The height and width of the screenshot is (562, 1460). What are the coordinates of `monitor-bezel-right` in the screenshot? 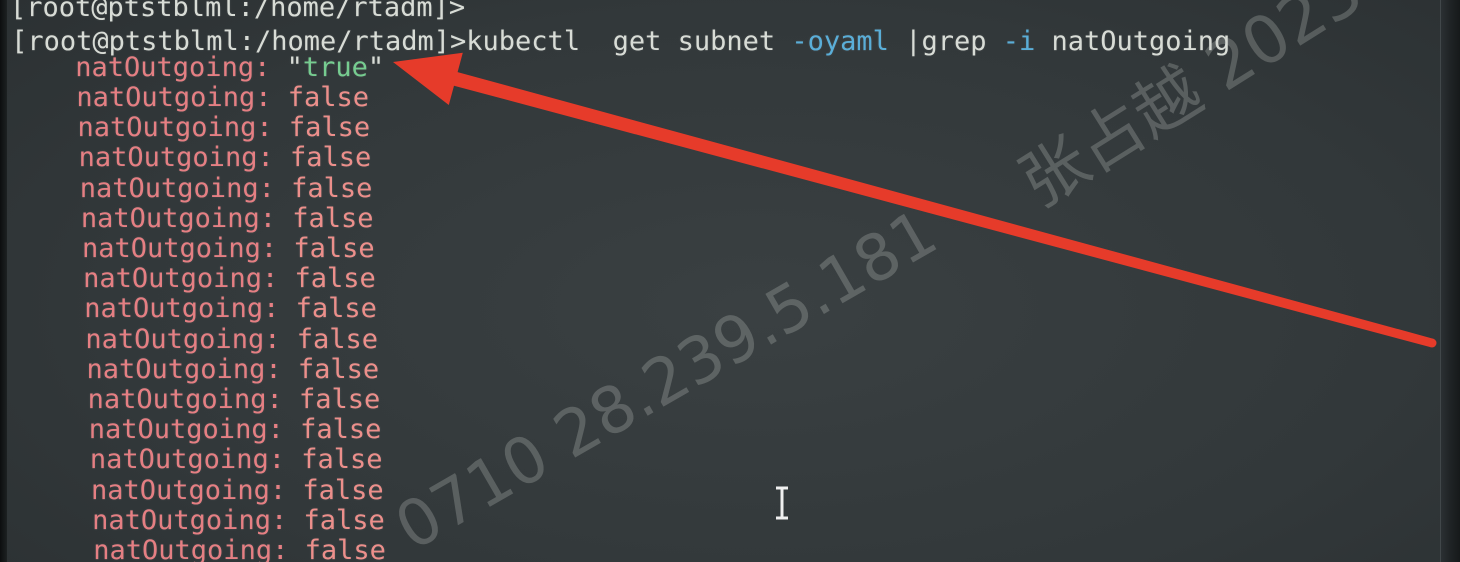 It's located at (1450, 281).